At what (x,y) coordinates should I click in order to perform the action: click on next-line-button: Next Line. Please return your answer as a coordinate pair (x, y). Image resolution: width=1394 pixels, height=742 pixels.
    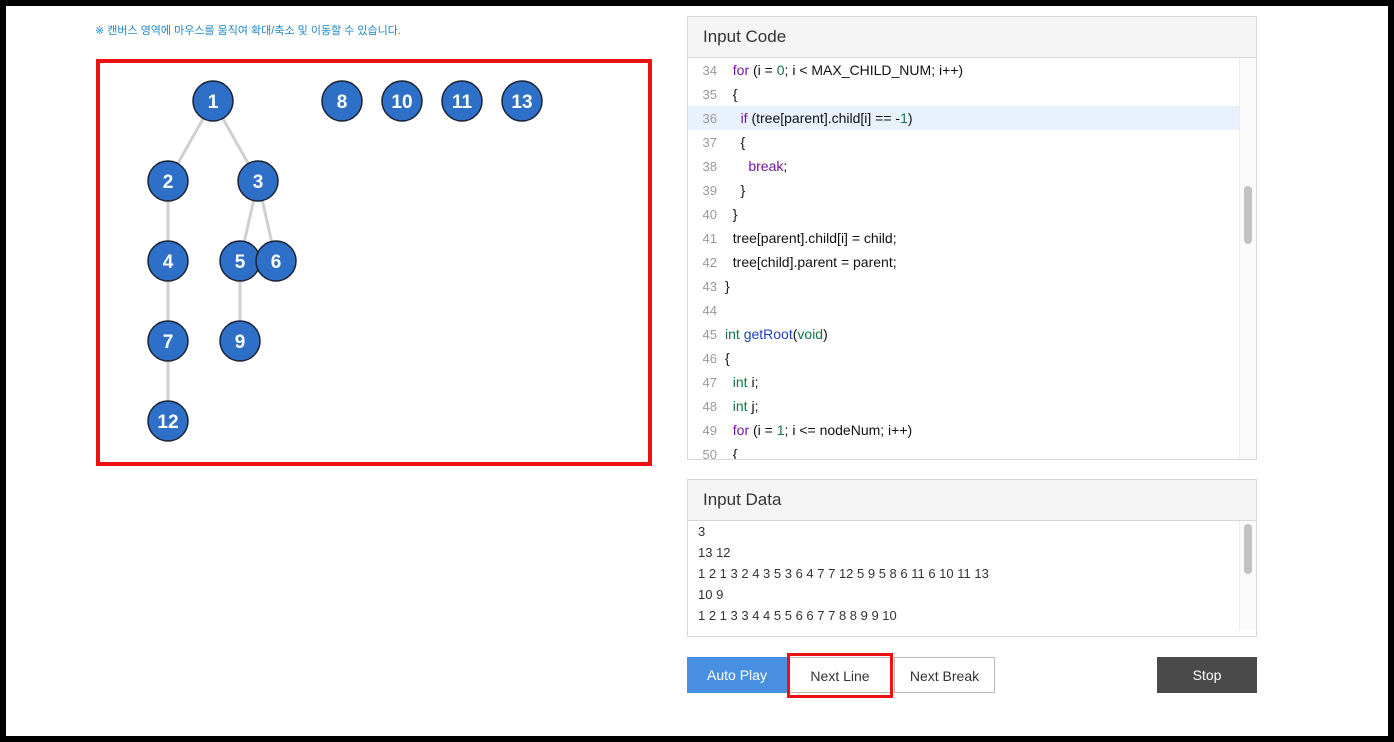
    Looking at the image, I should click on (840, 675).